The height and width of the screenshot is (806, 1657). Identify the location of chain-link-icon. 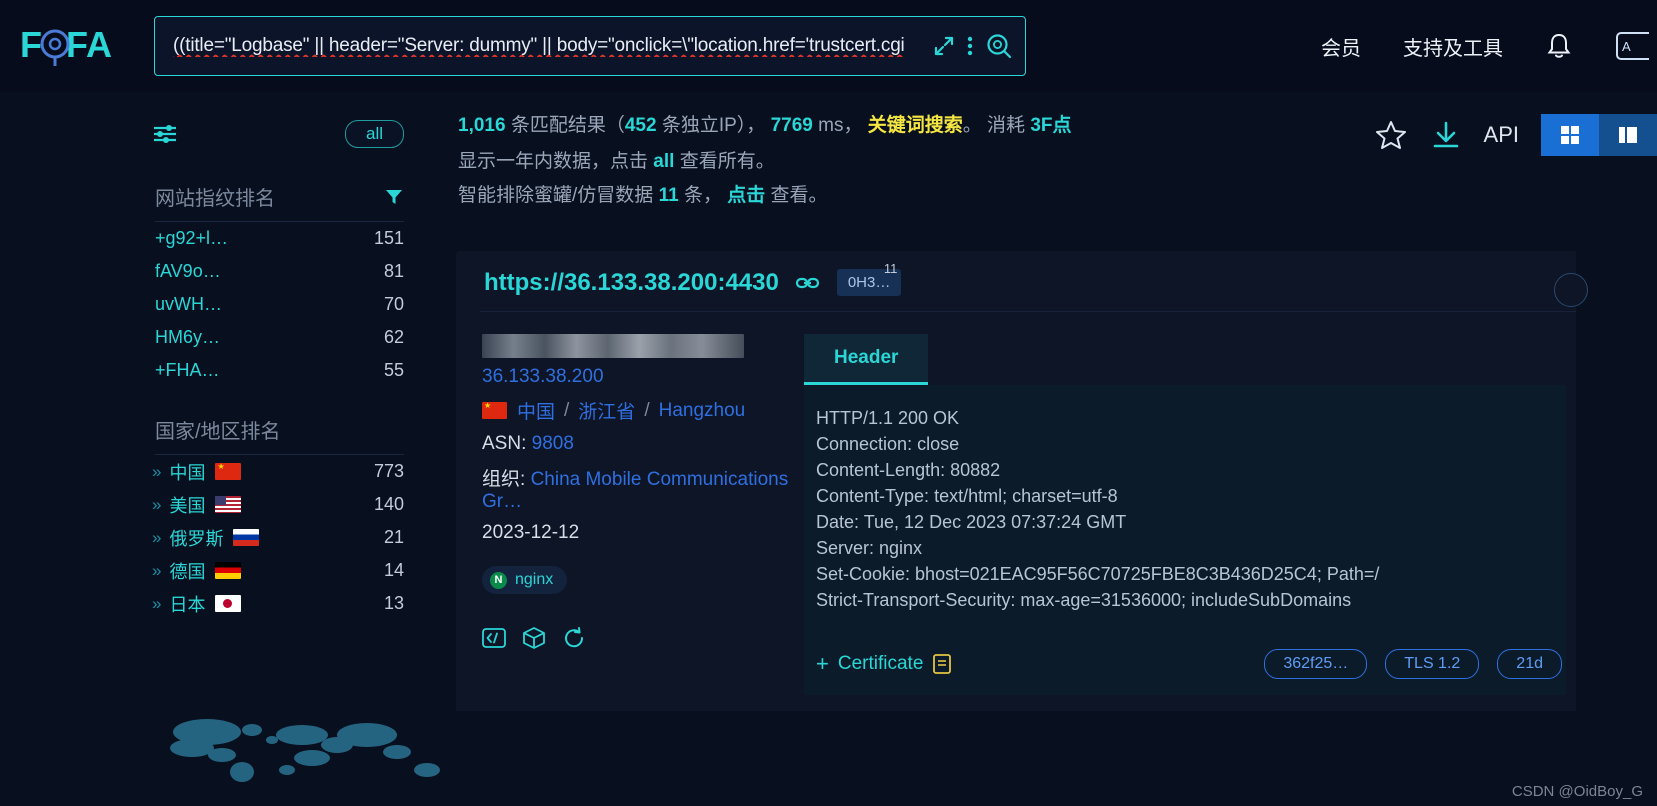
(808, 283).